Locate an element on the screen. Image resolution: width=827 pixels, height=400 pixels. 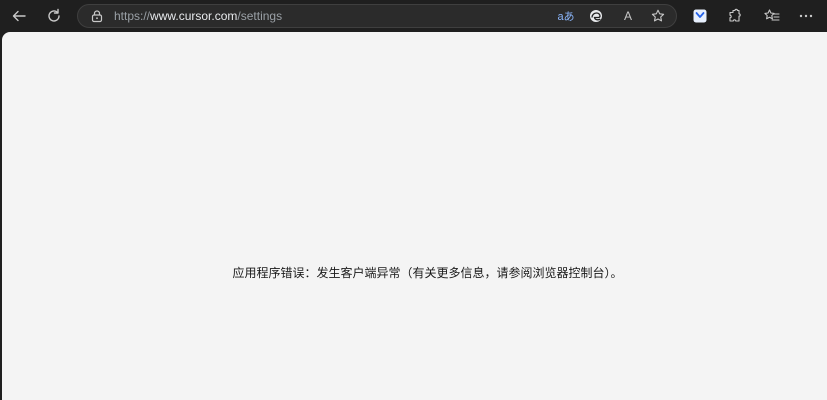
read-aloud-icon: A is located at coordinates (628, 16).